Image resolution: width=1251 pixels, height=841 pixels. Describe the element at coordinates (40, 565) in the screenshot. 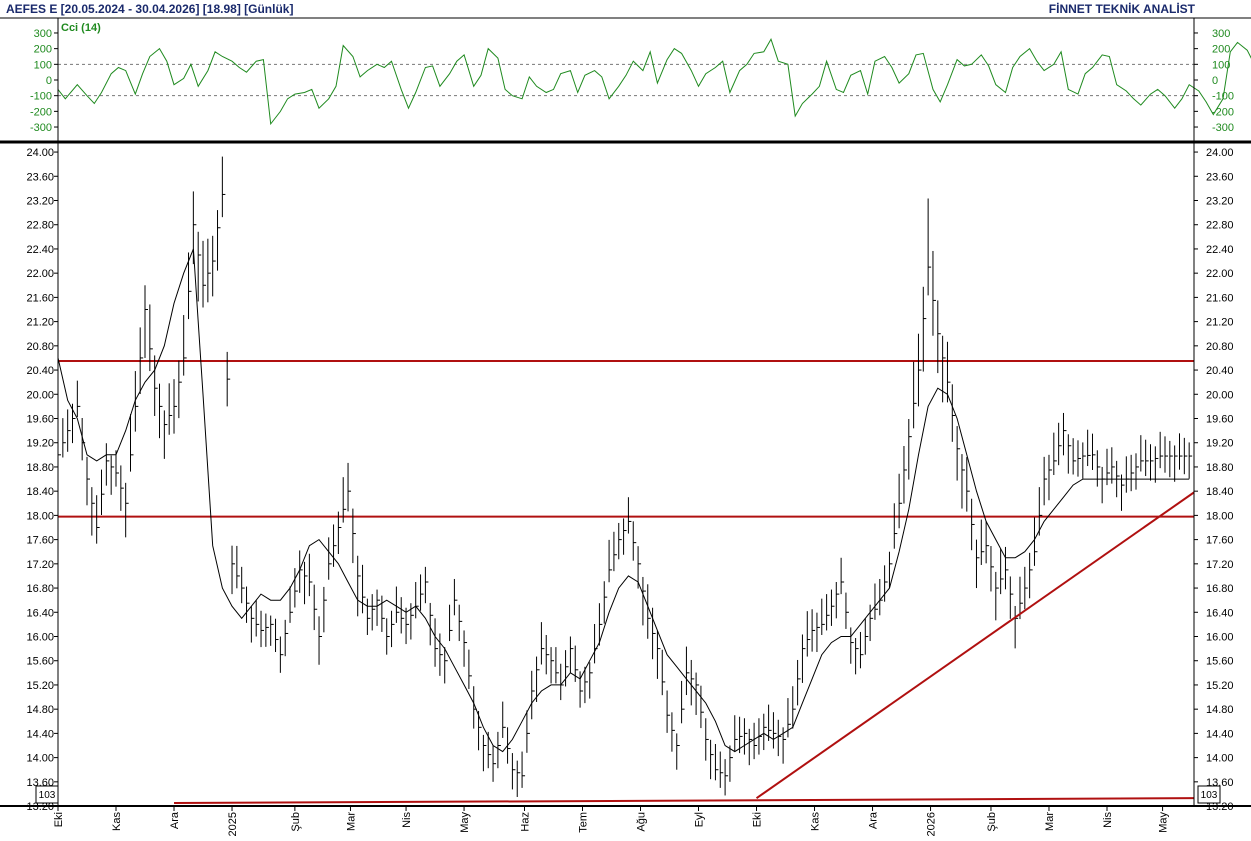

I see `price-tick-label-left: 17.20` at that location.